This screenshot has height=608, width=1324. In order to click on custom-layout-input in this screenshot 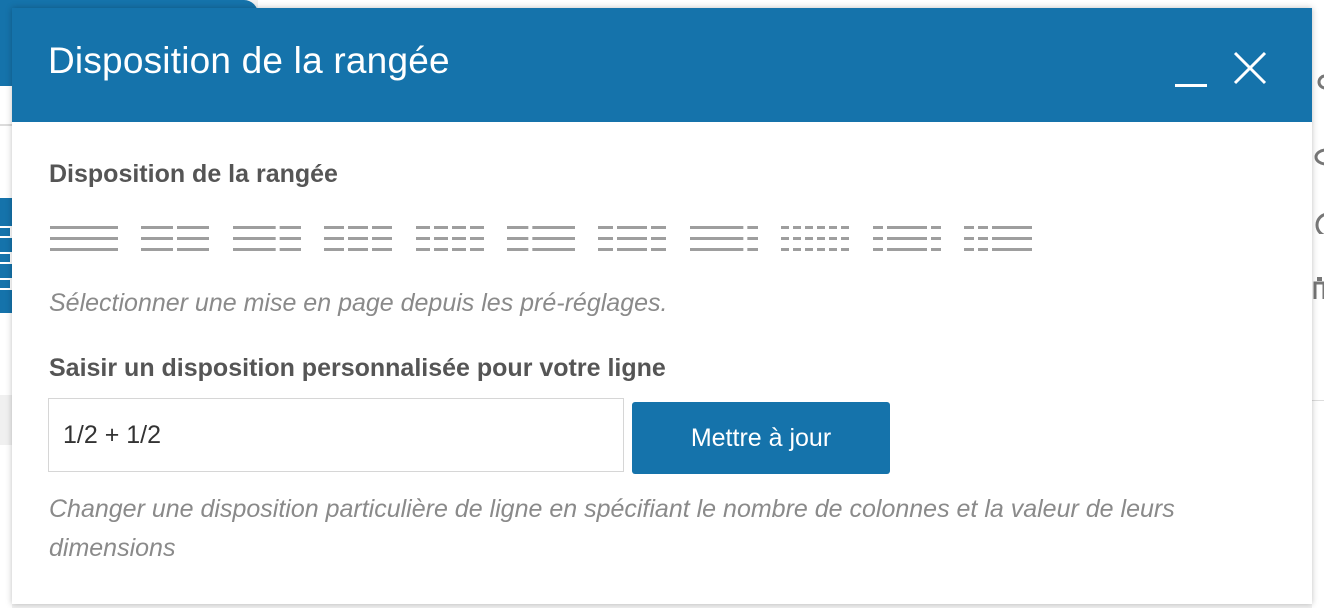, I will do `click(336, 435)`.